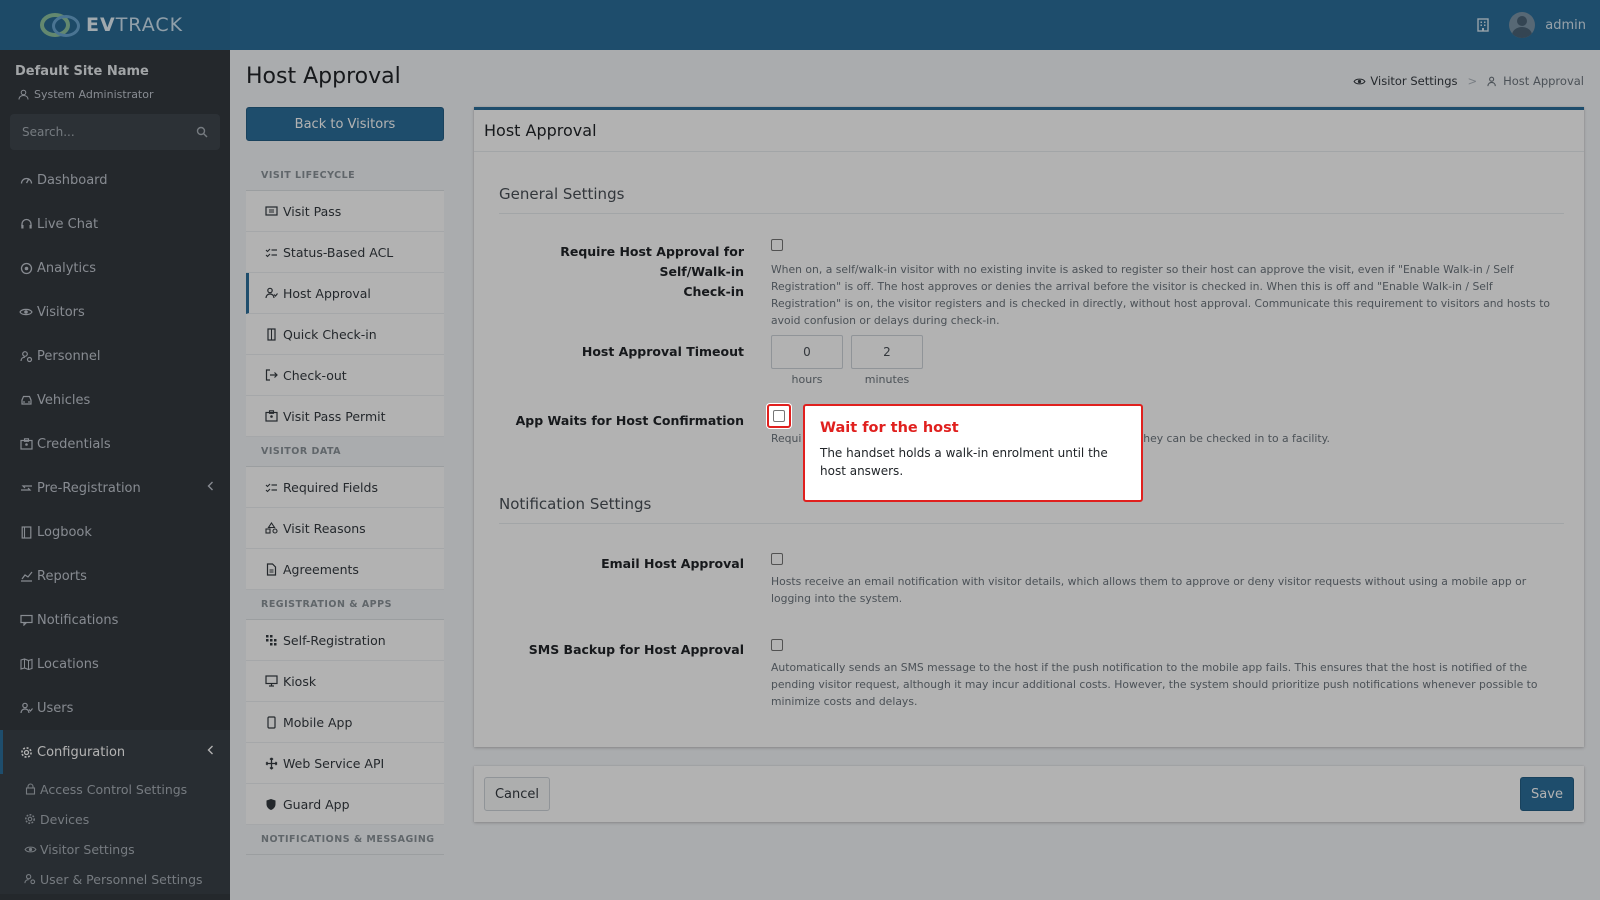  Describe the element at coordinates (345, 569) in the screenshot. I see `menu-item-agreements: Agreements` at that location.